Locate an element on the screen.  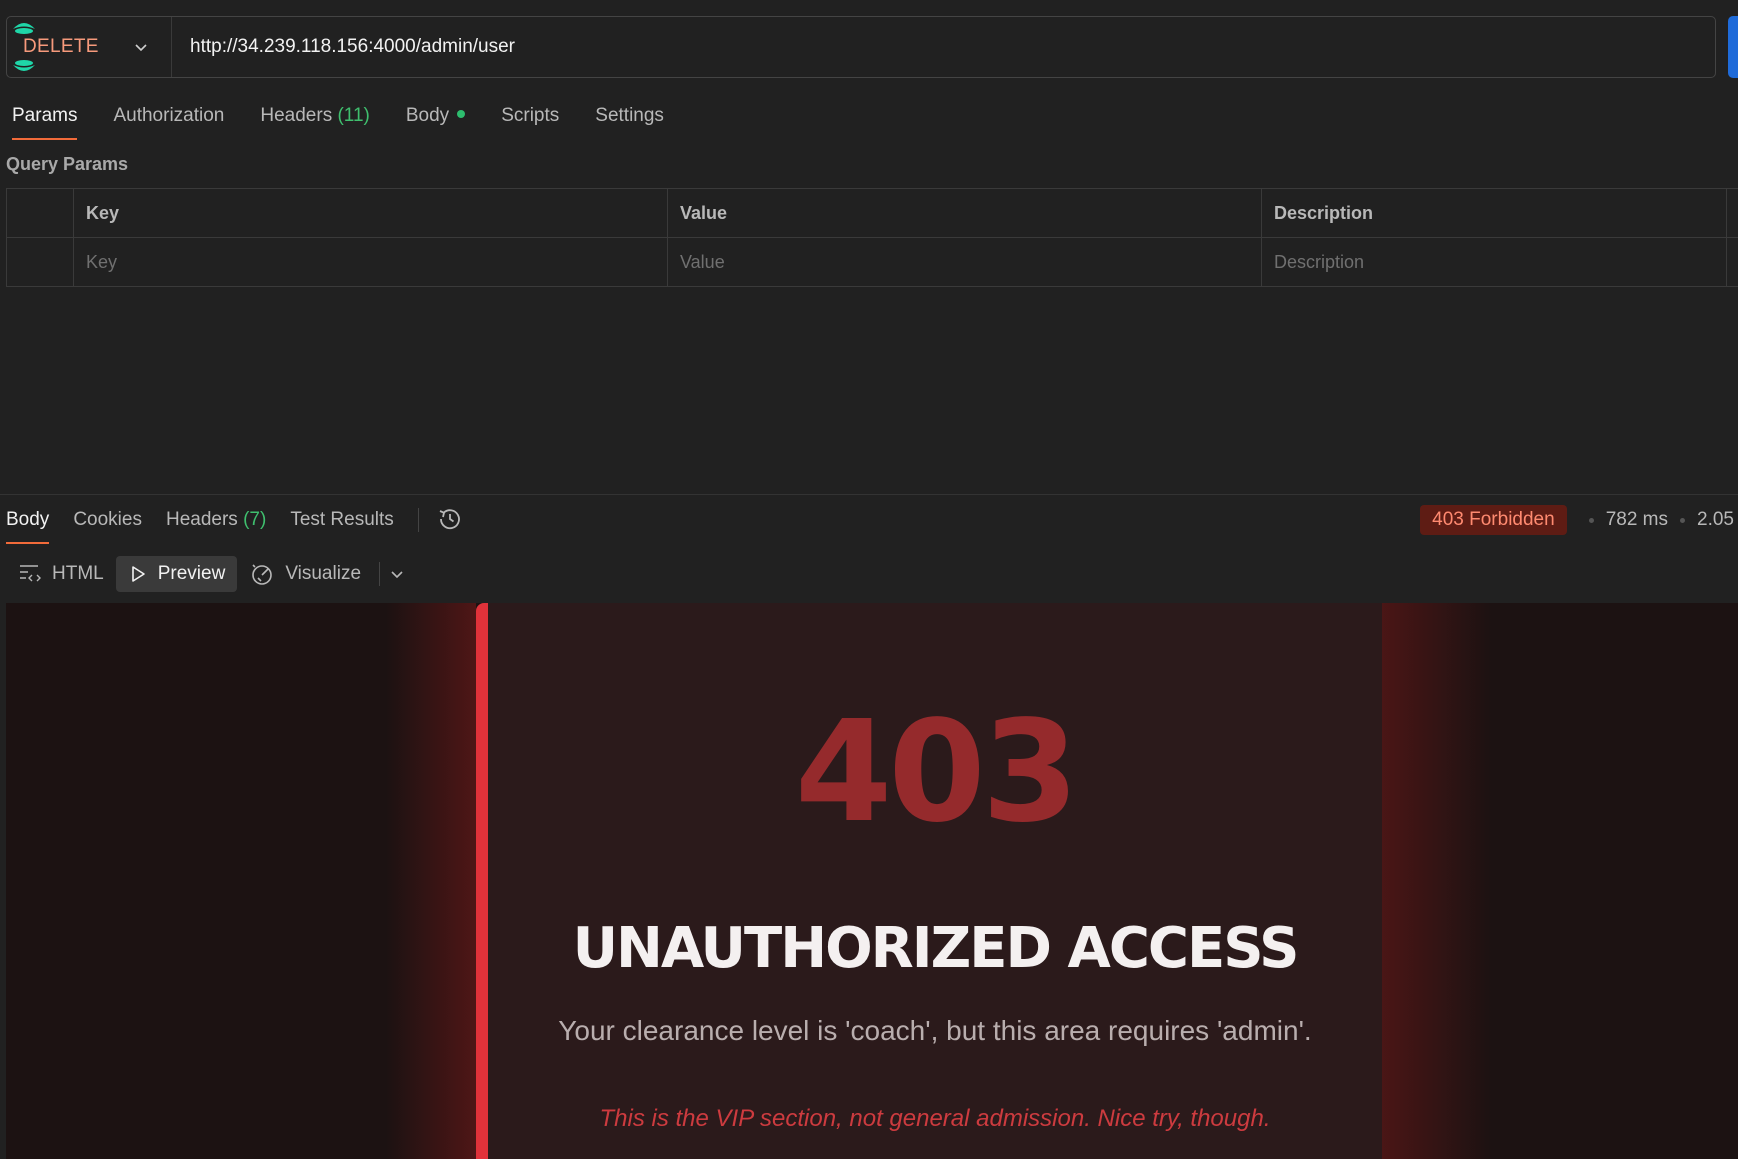
play-icon is located at coordinates (138, 574).